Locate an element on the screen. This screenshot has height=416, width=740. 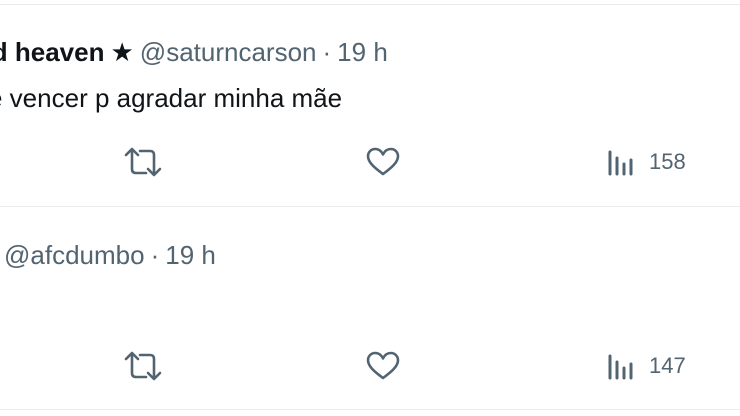
tweet-actions: 158 is located at coordinates (370, 162).